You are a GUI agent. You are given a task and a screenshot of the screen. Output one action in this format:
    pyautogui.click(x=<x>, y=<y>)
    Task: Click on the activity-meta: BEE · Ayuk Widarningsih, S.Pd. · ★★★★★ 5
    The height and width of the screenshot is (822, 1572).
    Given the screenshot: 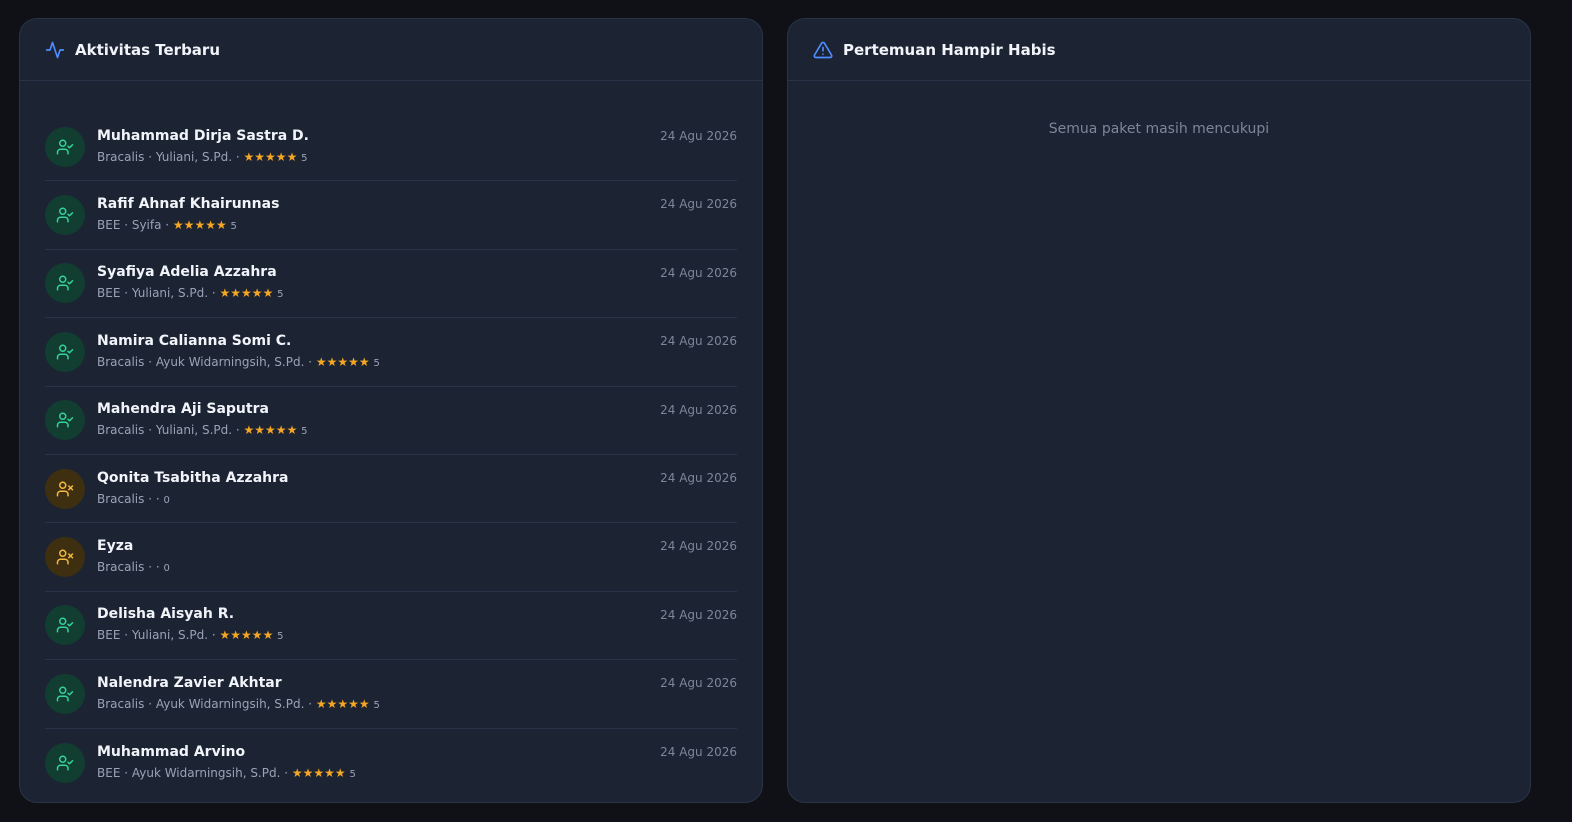 What is the action you would take?
    pyautogui.click(x=226, y=774)
    